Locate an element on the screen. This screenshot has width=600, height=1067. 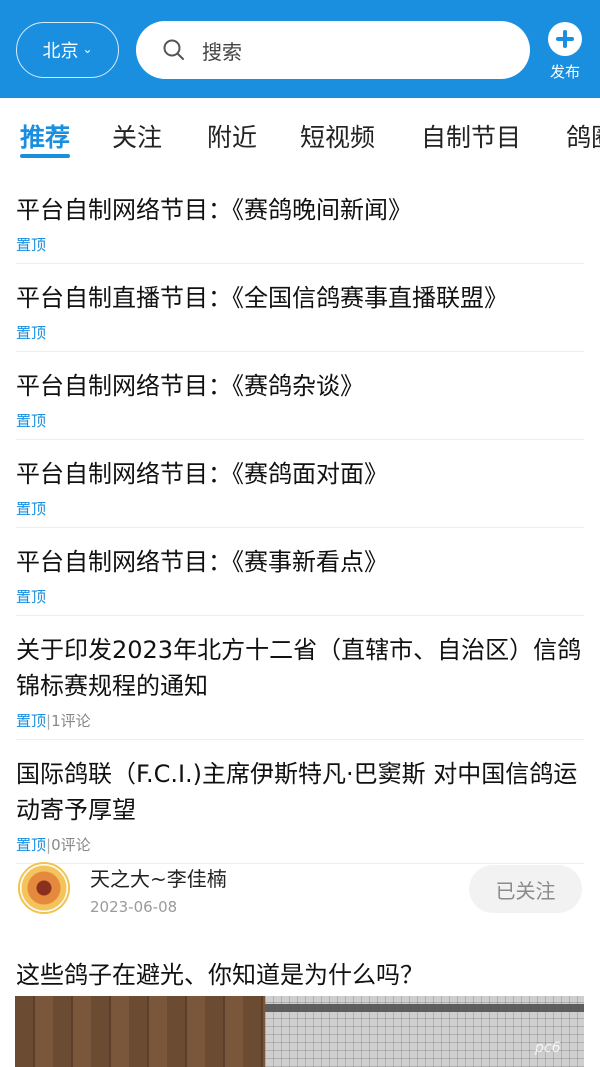
plus-icon is located at coordinates (565, 39).